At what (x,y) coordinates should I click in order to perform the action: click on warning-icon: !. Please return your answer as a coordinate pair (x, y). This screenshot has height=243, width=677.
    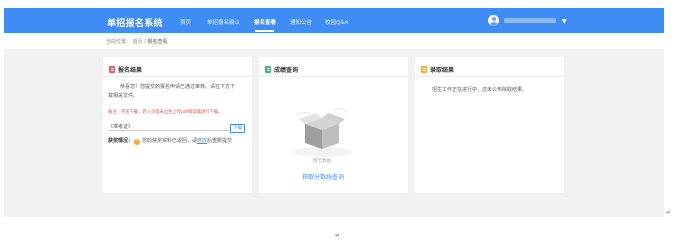
    Looking at the image, I should click on (137, 142).